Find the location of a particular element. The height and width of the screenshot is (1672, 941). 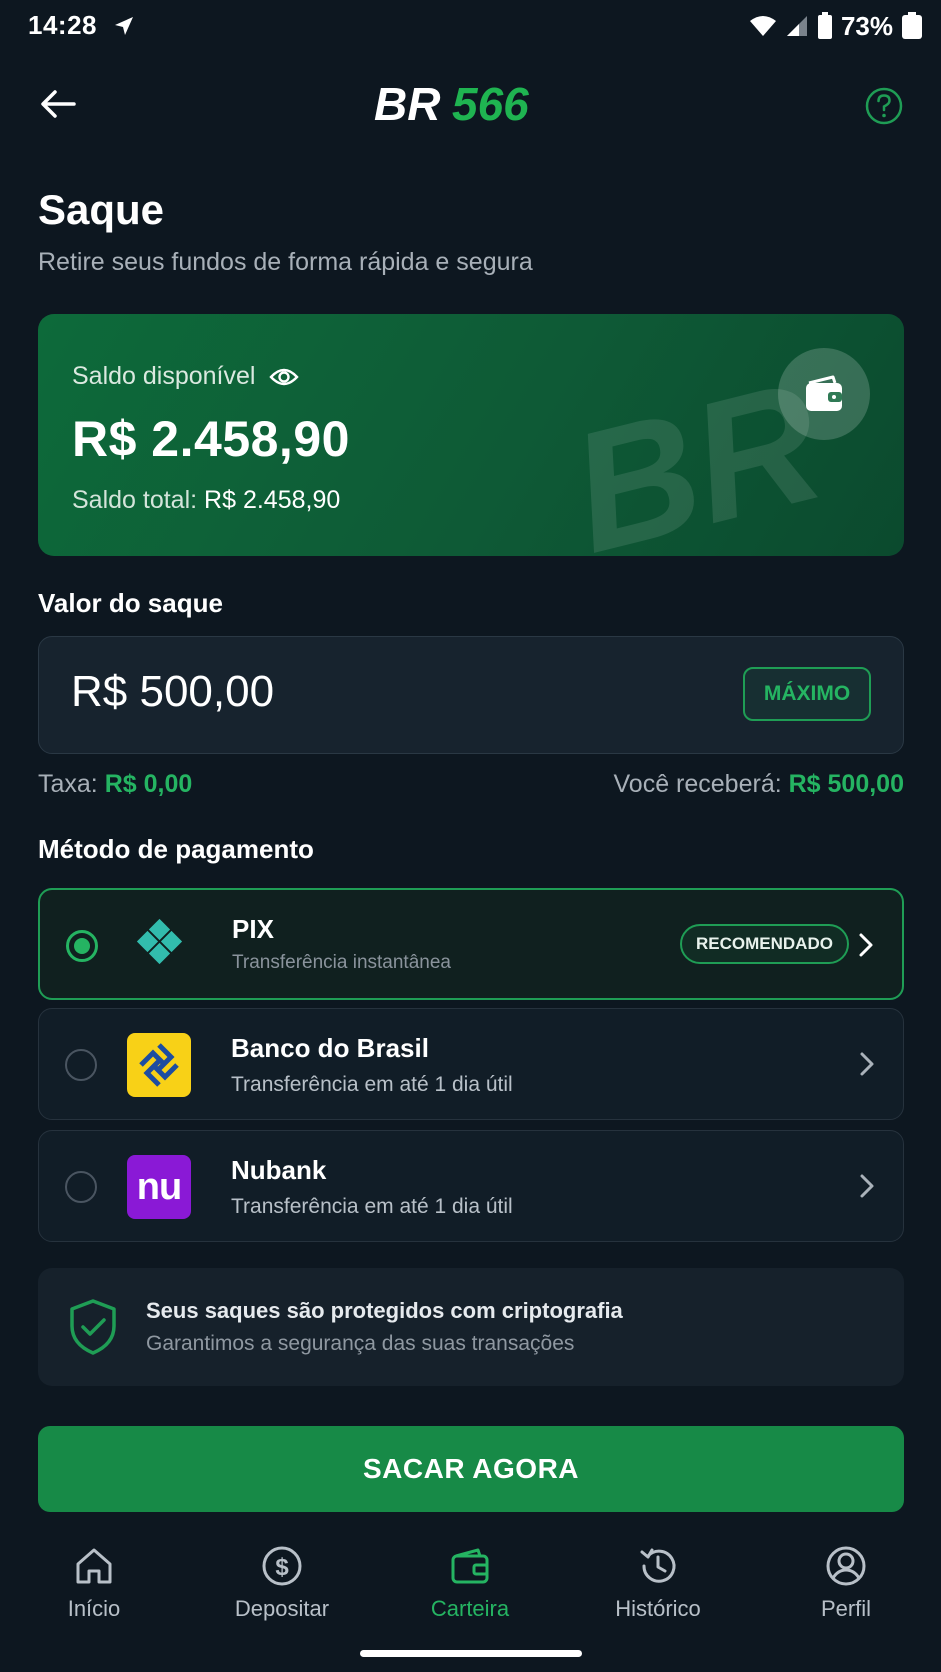

wifi-icon is located at coordinates (762, 26).